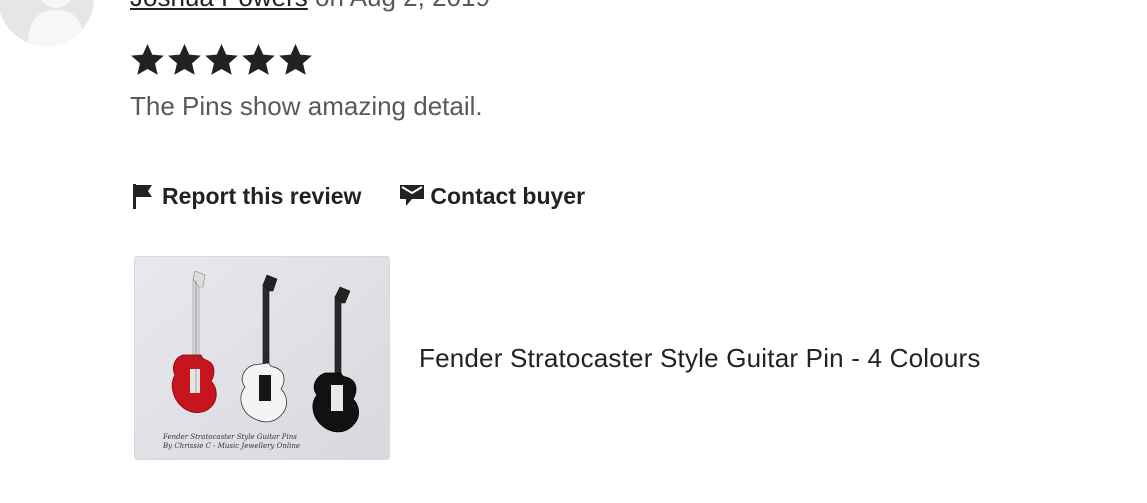 This screenshot has width=1147, height=503. I want to click on image-caption-line1: Fender Stratocaster Style Guitar Pins, so click(229, 437).